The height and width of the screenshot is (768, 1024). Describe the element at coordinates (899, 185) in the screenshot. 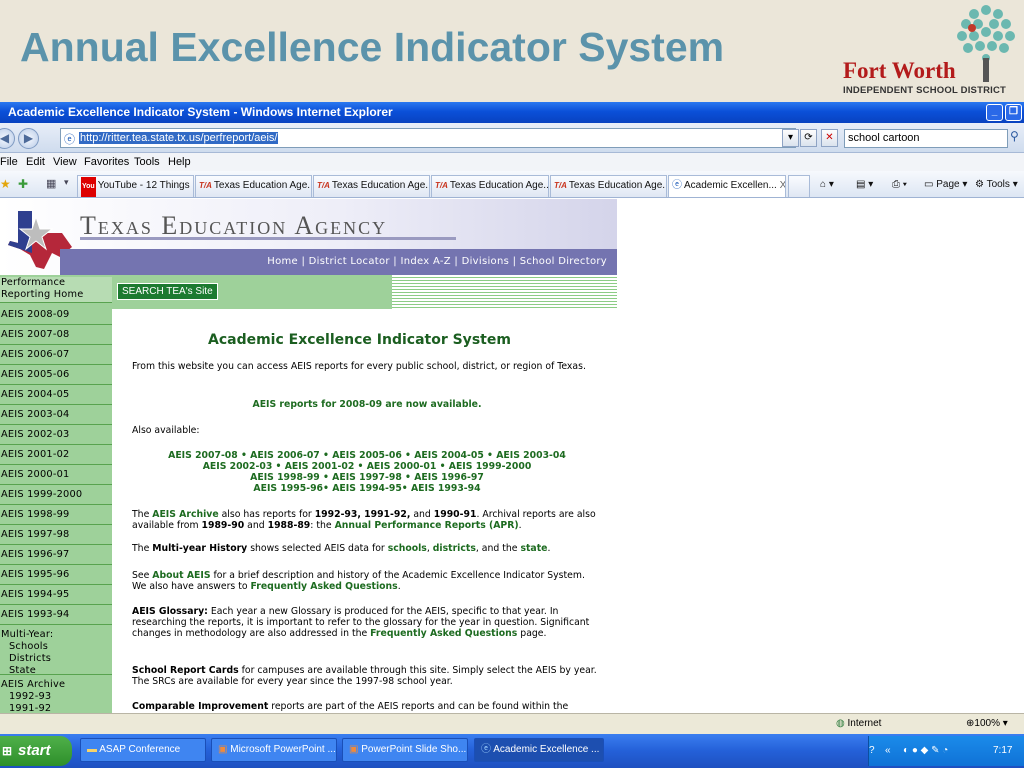

I see `print-icon: ⎙ ▾` at that location.